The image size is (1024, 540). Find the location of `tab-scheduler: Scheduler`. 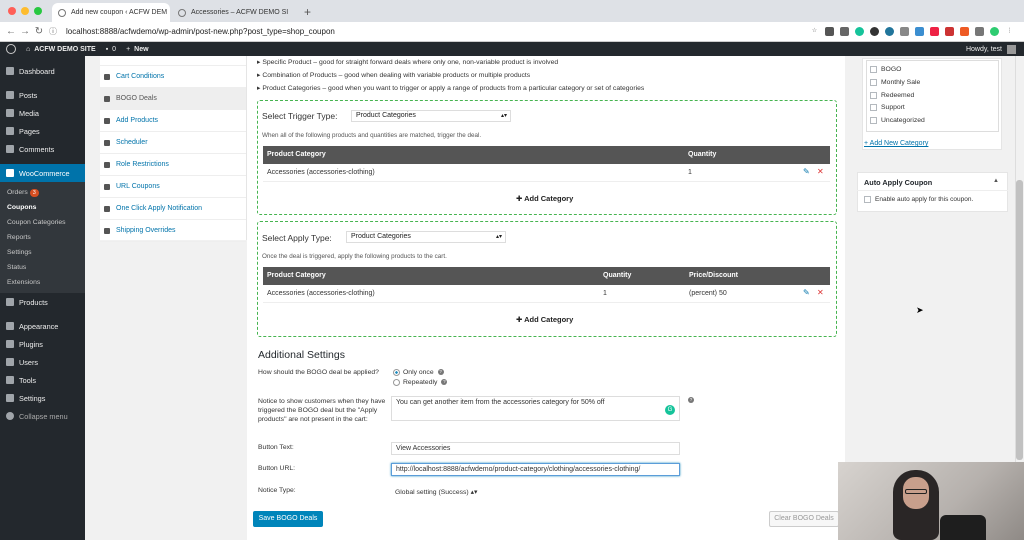

tab-scheduler: Scheduler is located at coordinates (173, 143).